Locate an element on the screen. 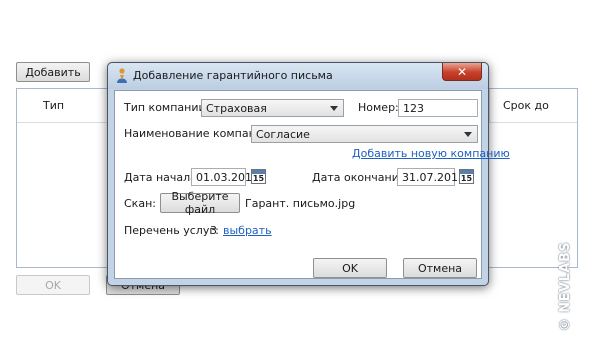 This screenshot has width=593, height=358. company-type-label: Тип компании: is located at coordinates (167, 107).